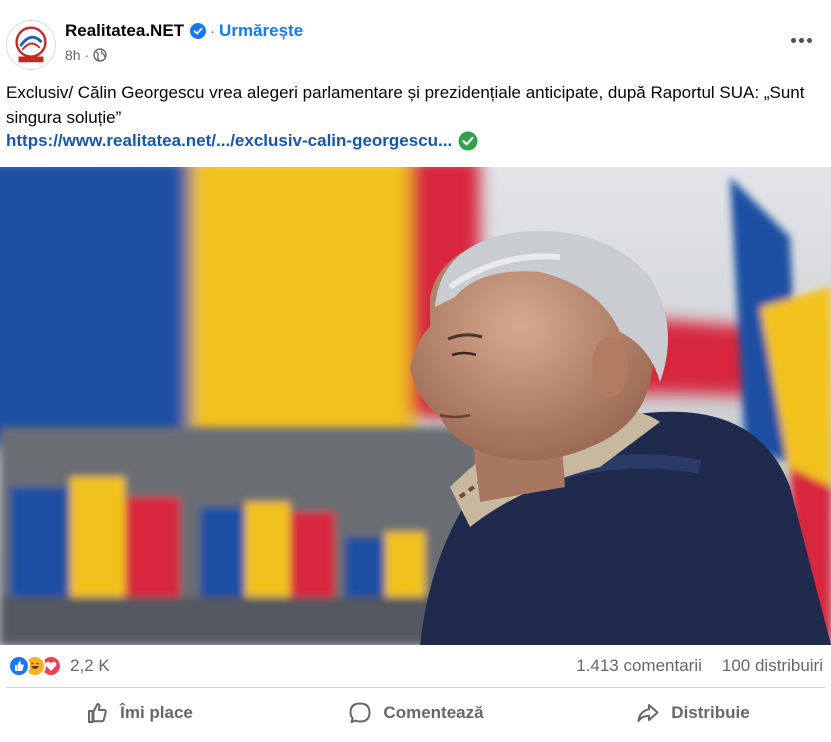  Describe the element at coordinates (31, 45) in the screenshot. I see `page-avatar` at that location.